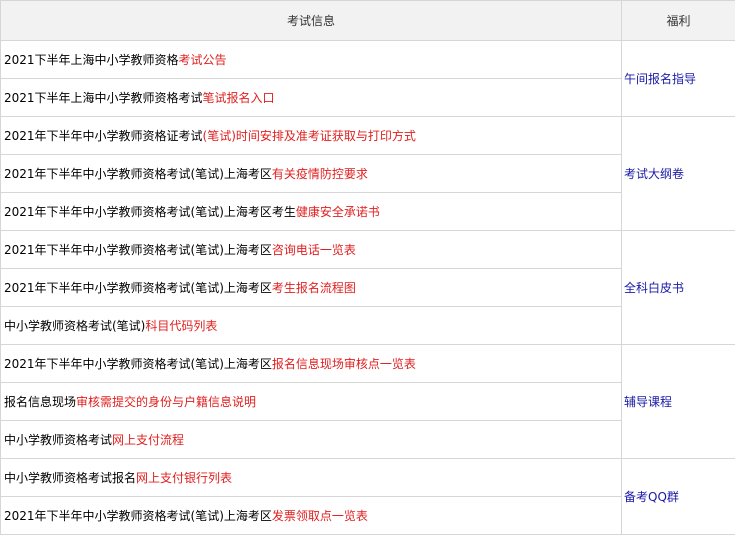  What do you see at coordinates (40, 402) in the screenshot?
I see `row-text: 报名信息现场` at bounding box center [40, 402].